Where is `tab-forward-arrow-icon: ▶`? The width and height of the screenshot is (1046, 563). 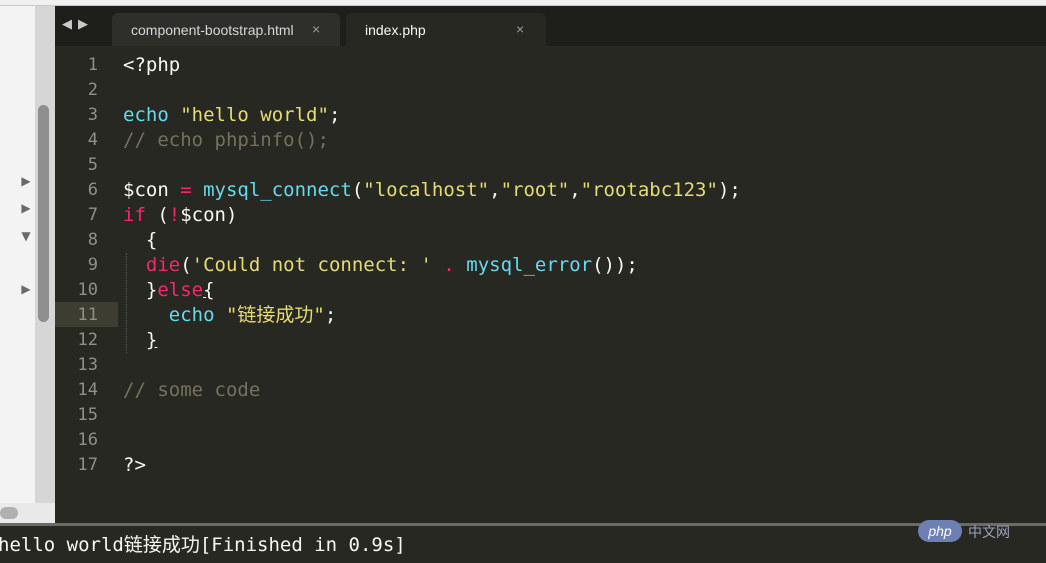 tab-forward-arrow-icon: ▶ is located at coordinates (86, 24).